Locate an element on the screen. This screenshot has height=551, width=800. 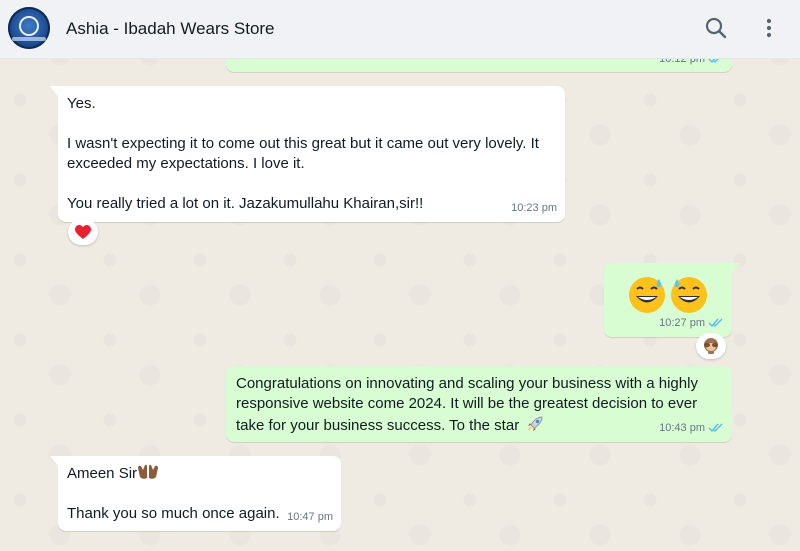
see-no-evil-monkey-icon is located at coordinates (711, 346).